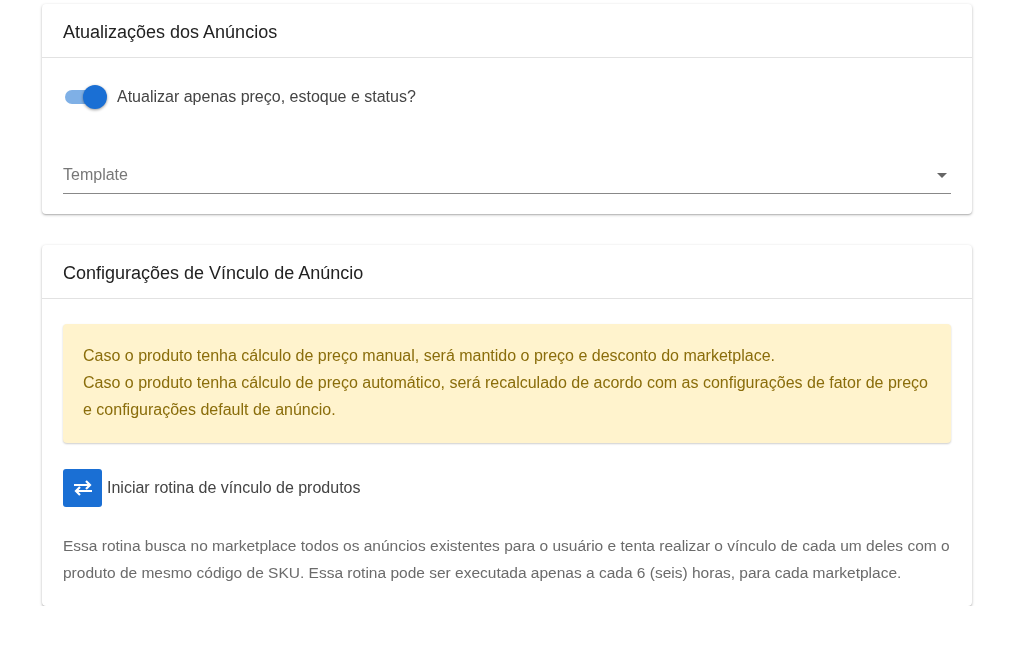  Describe the element at coordinates (507, 559) in the screenshot. I see `description-text: Essa rotina busca no marketplace todos os anúncios existentes para o usuário e tenta realizar o vínculo de cada um deles com o produto de mesmo código de SKU. Essa rotina pode ser executada apenas a cada 6 (seis) horas, para cada marketplace.` at that location.